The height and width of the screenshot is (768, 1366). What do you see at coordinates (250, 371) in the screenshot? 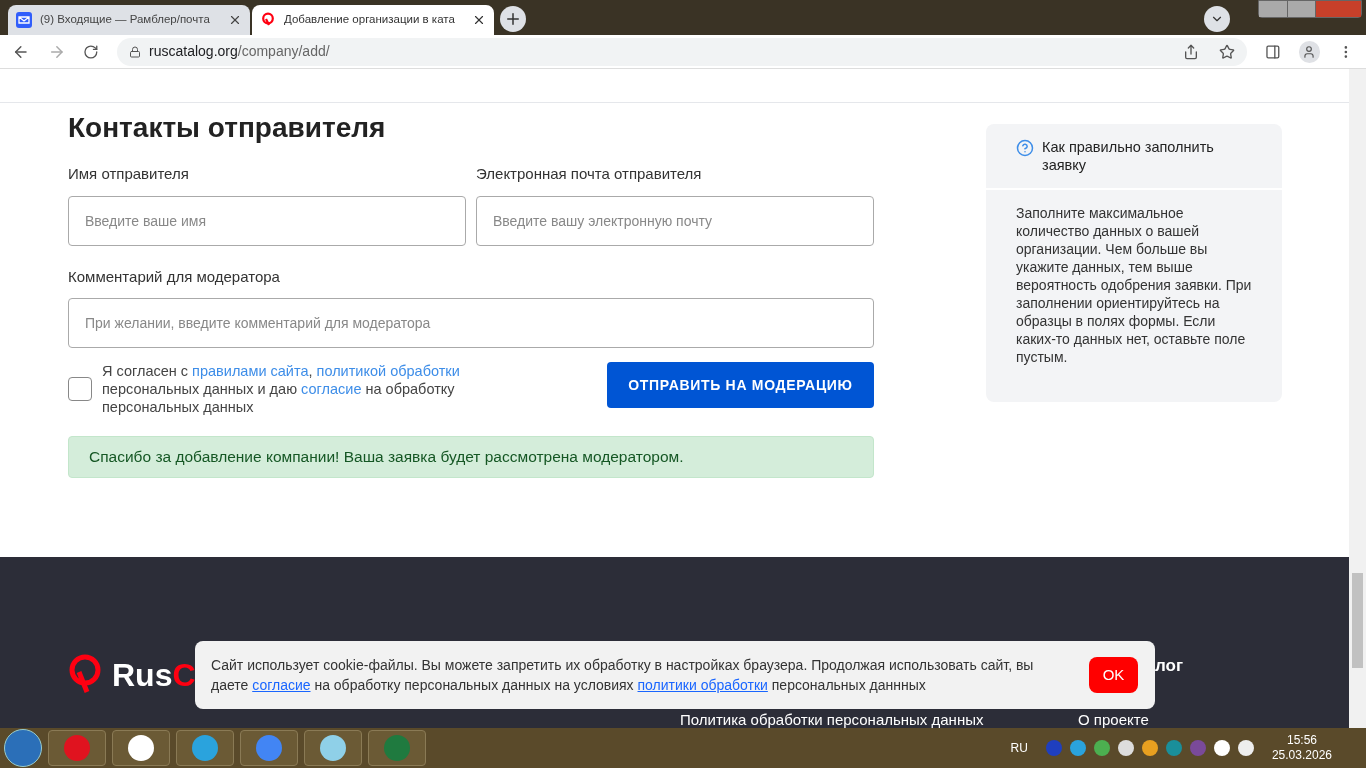
I see `link: правилами сайта` at bounding box center [250, 371].